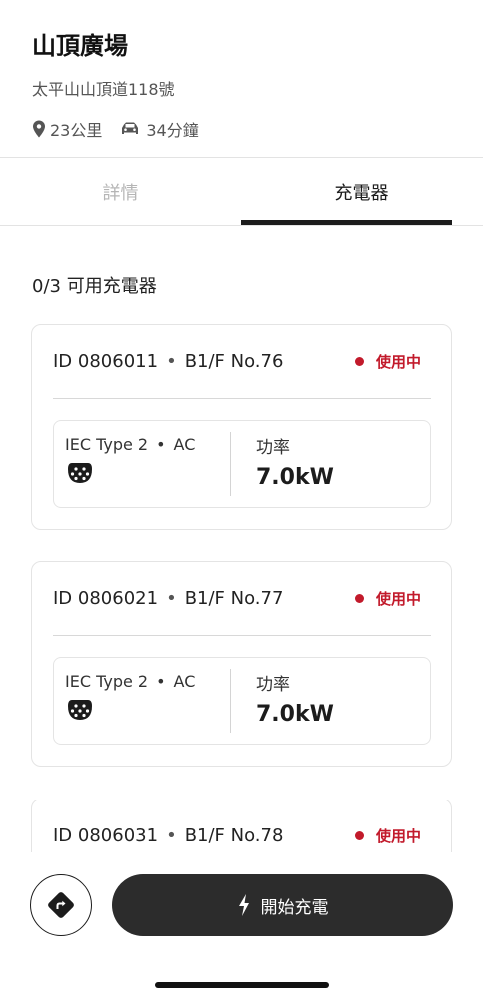  What do you see at coordinates (294, 907) in the screenshot?
I see `start-charging-label: 開始充電` at bounding box center [294, 907].